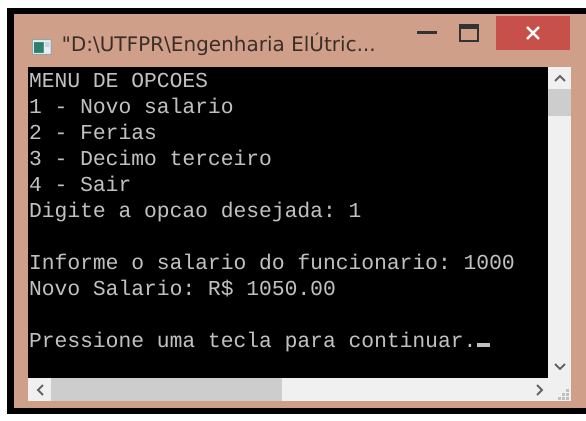  I want to click on maximize-icon, so click(469, 33).